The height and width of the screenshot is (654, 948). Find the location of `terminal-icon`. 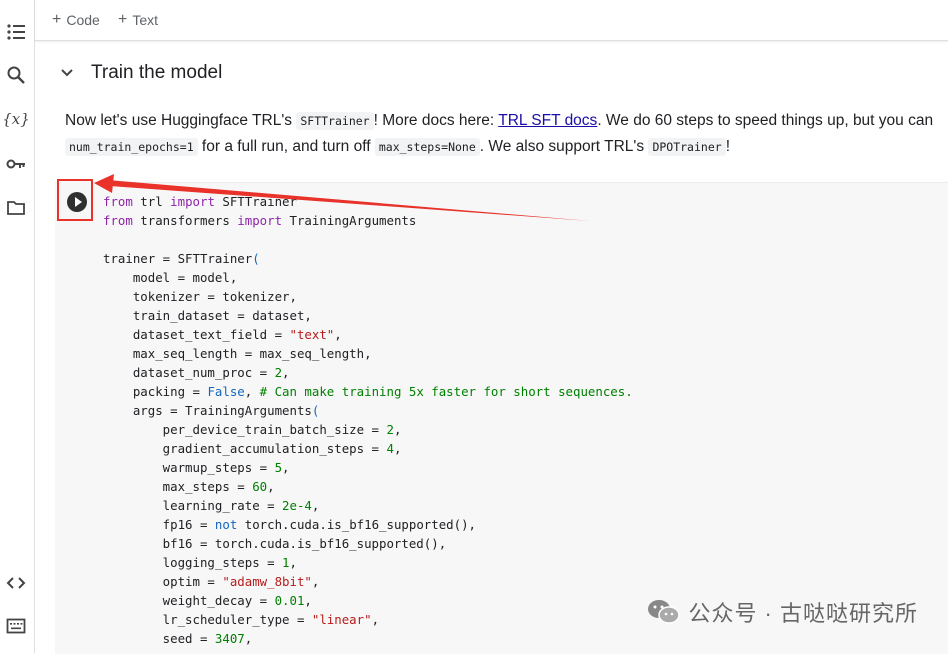

terminal-icon is located at coordinates (16, 626).